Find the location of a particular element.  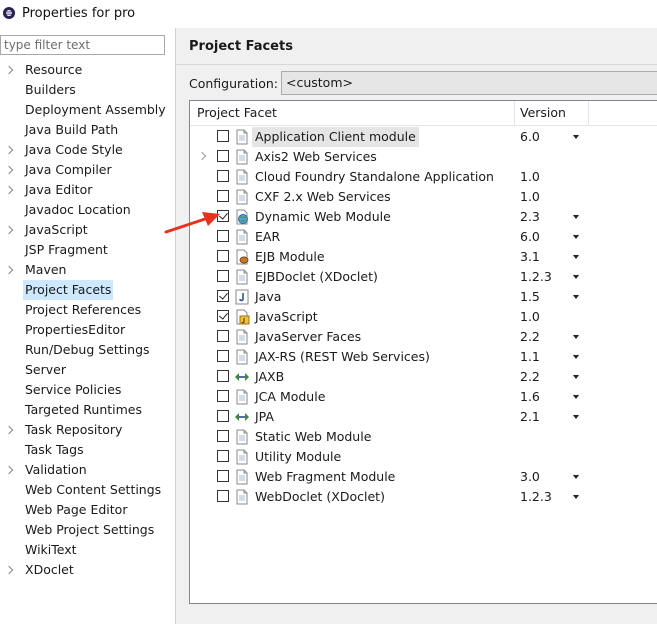

nav-item: Java Compiler is located at coordinates (87, 170).